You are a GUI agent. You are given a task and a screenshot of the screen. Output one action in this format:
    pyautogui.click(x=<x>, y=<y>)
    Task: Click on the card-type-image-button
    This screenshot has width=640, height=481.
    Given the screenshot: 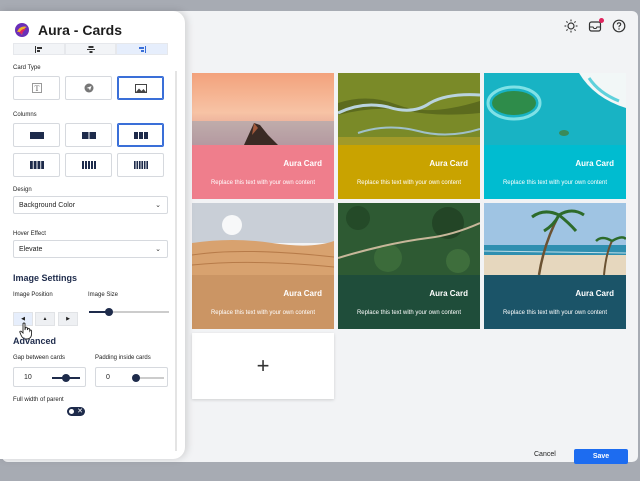 What is the action you would take?
    pyautogui.click(x=140, y=88)
    